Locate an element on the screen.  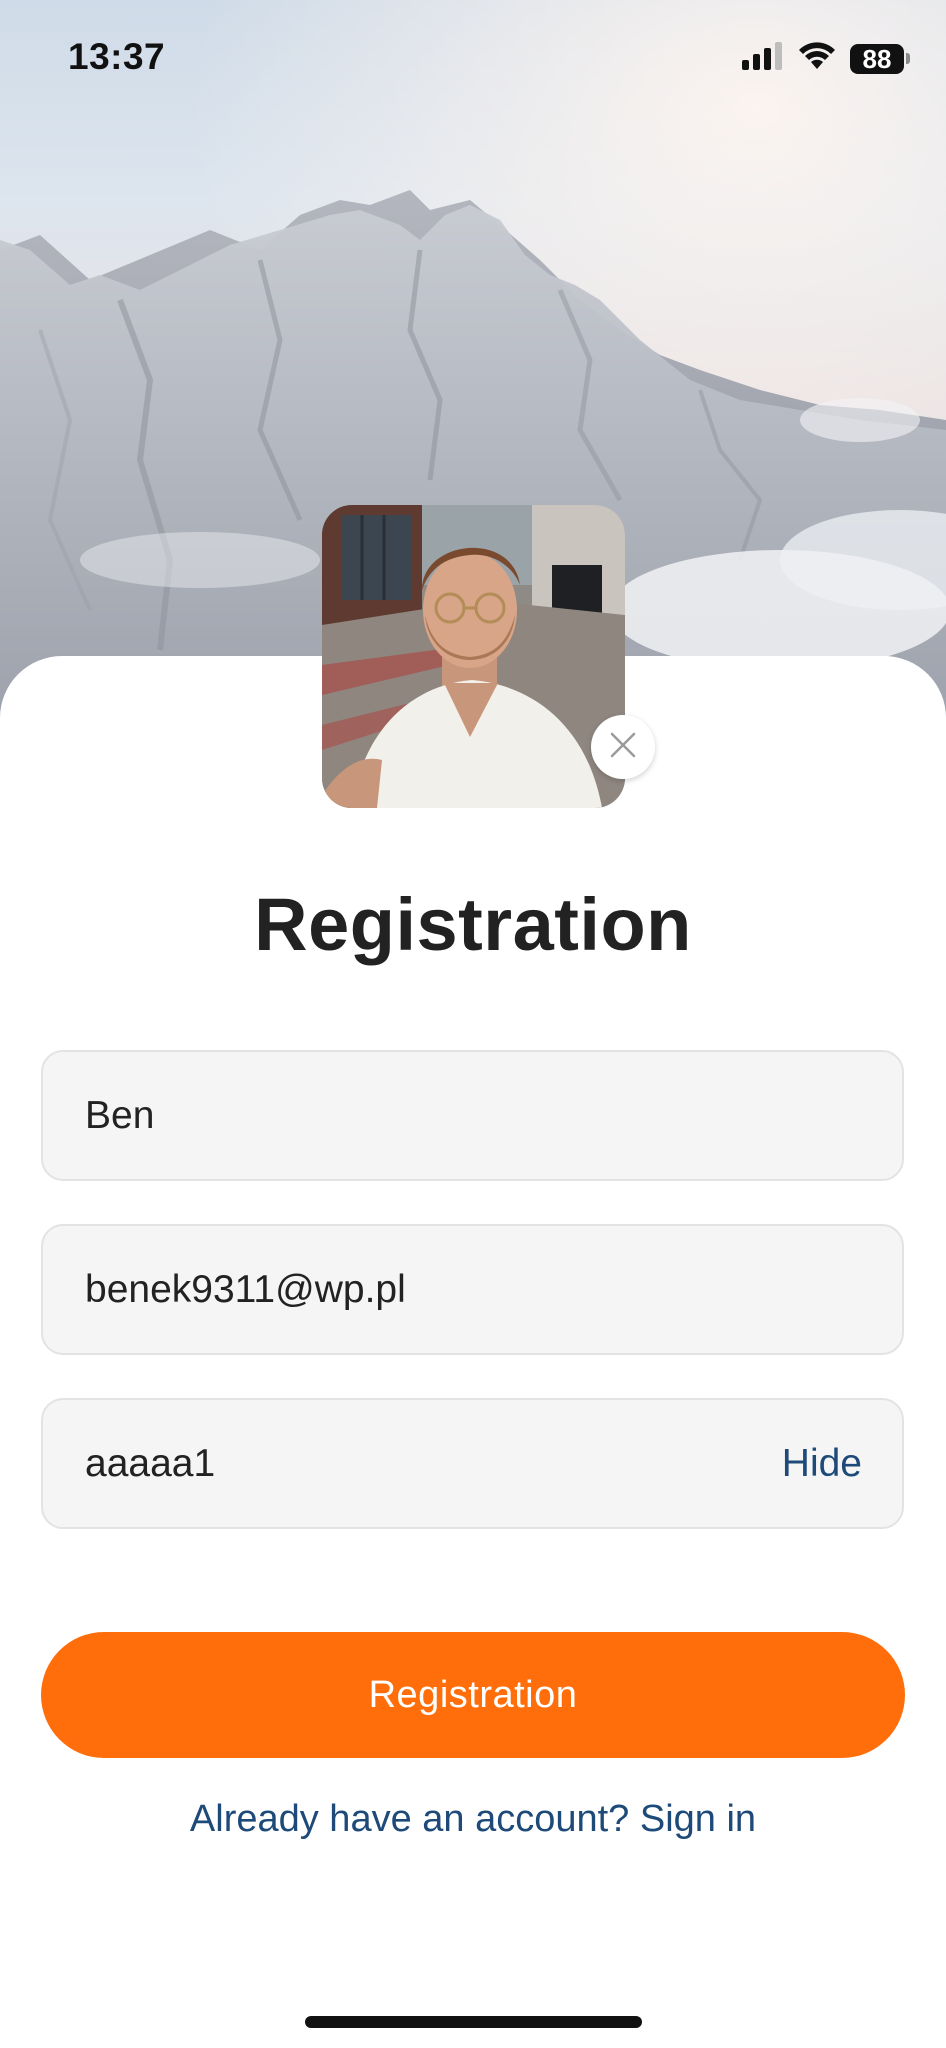
status-icons: 88 is located at coordinates (826, 58).